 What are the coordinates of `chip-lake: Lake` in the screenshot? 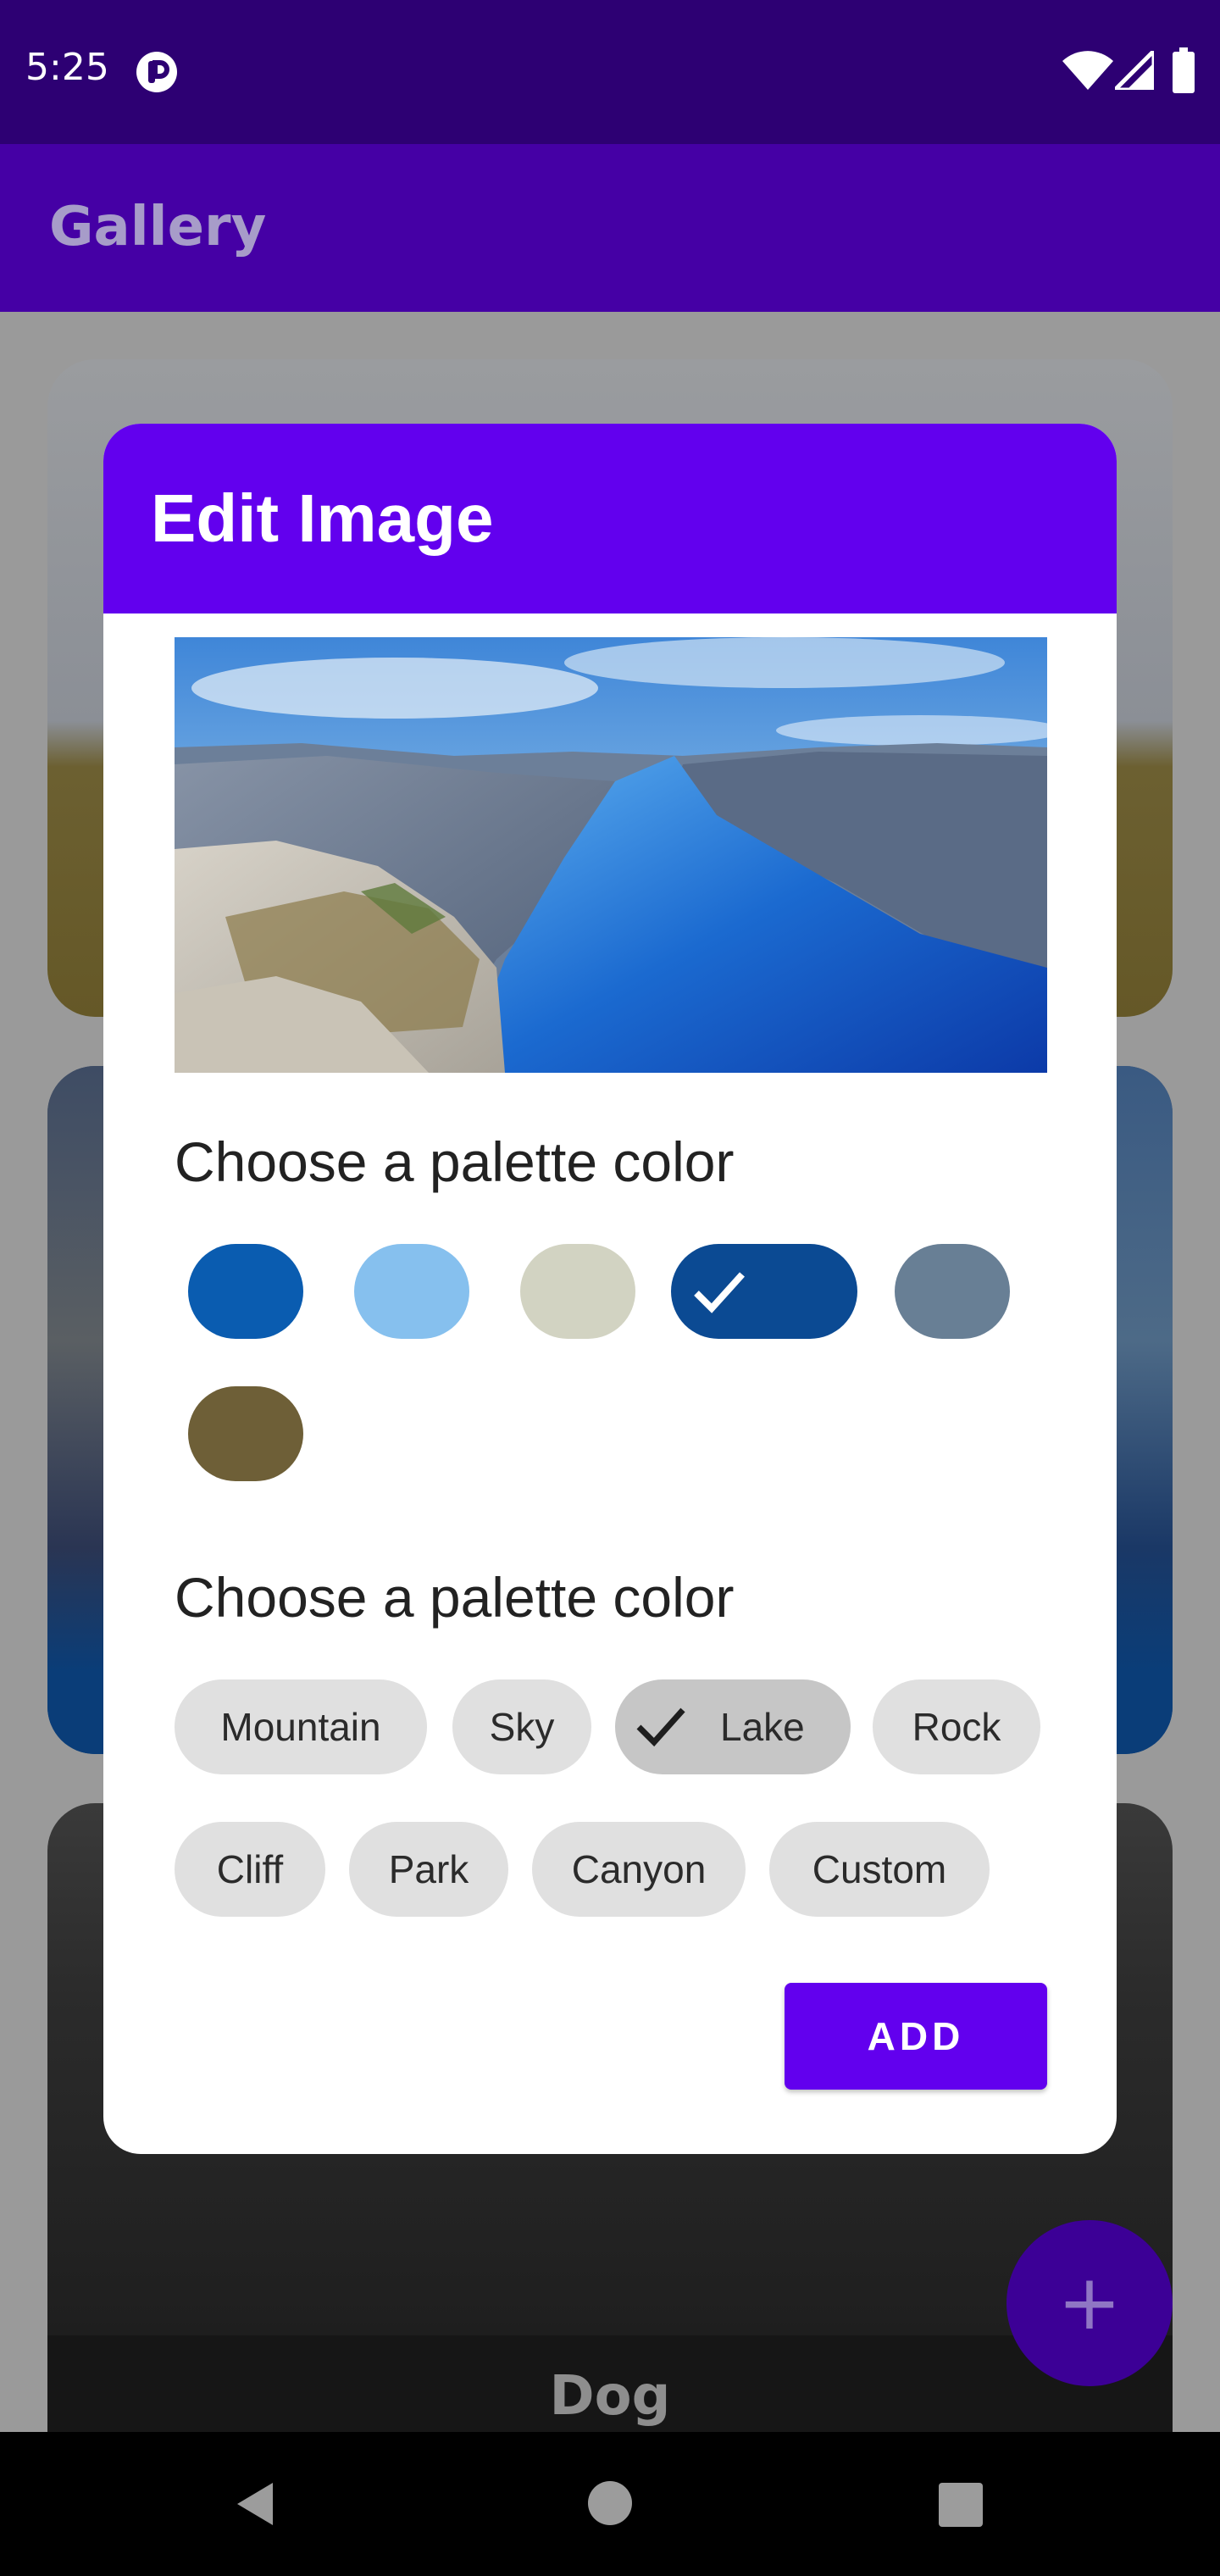 It's located at (733, 1726).